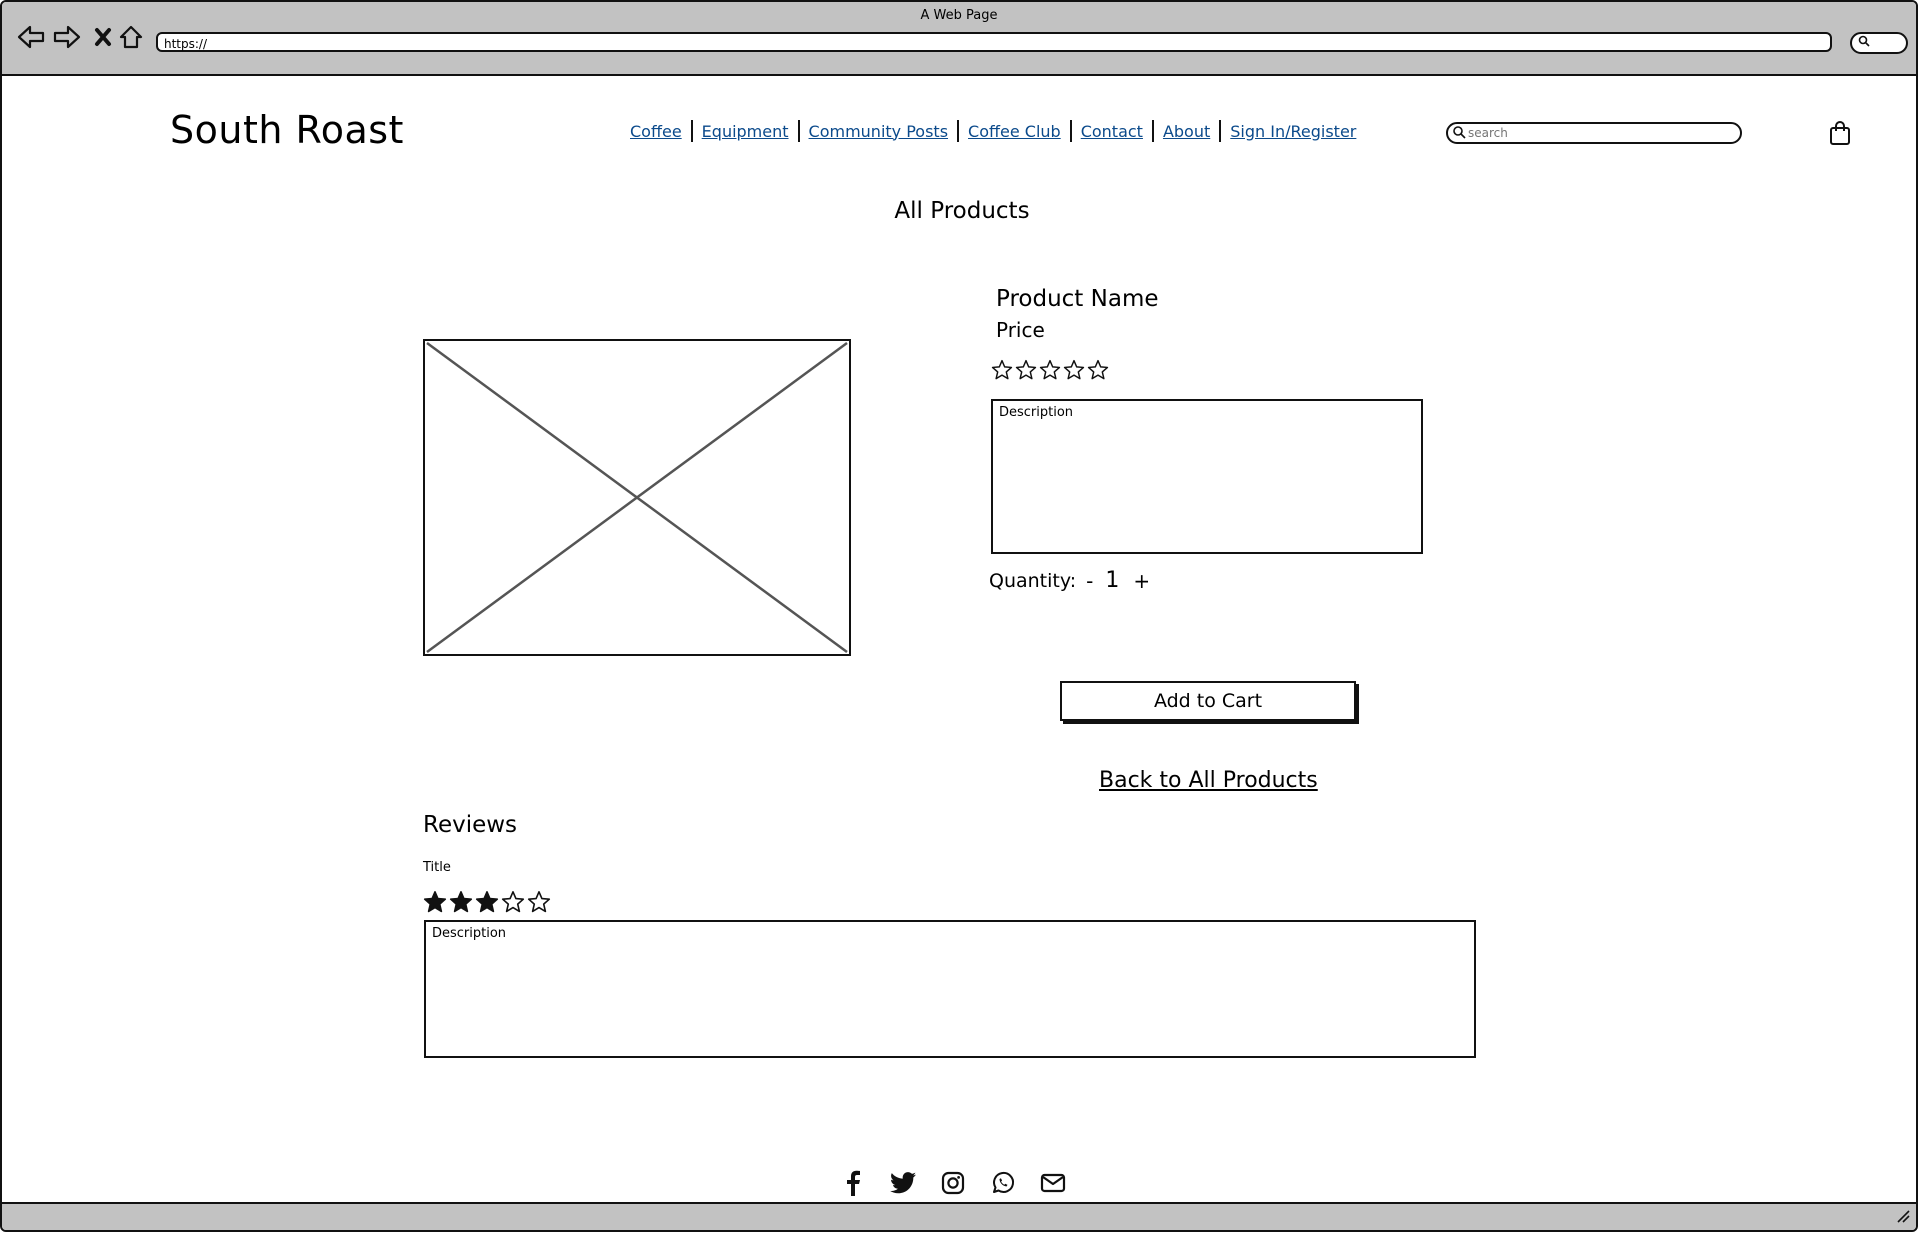 The width and height of the screenshot is (1920, 1234). Describe the element at coordinates (1112, 131) in the screenshot. I see `nav-contact: Contact` at that location.